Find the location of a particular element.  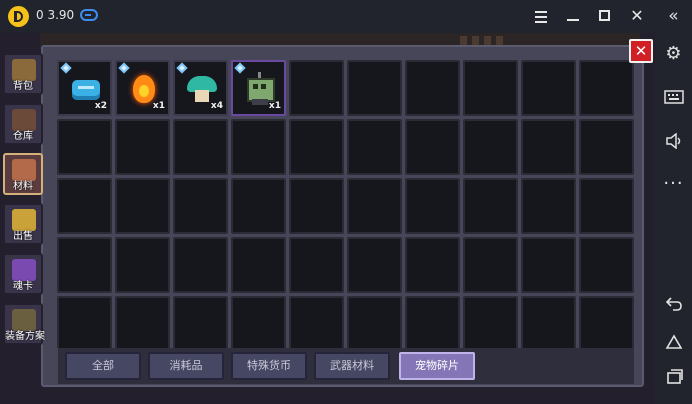

emulator-titlebar: 0 3.90 ✕ is located at coordinates (327, 16).